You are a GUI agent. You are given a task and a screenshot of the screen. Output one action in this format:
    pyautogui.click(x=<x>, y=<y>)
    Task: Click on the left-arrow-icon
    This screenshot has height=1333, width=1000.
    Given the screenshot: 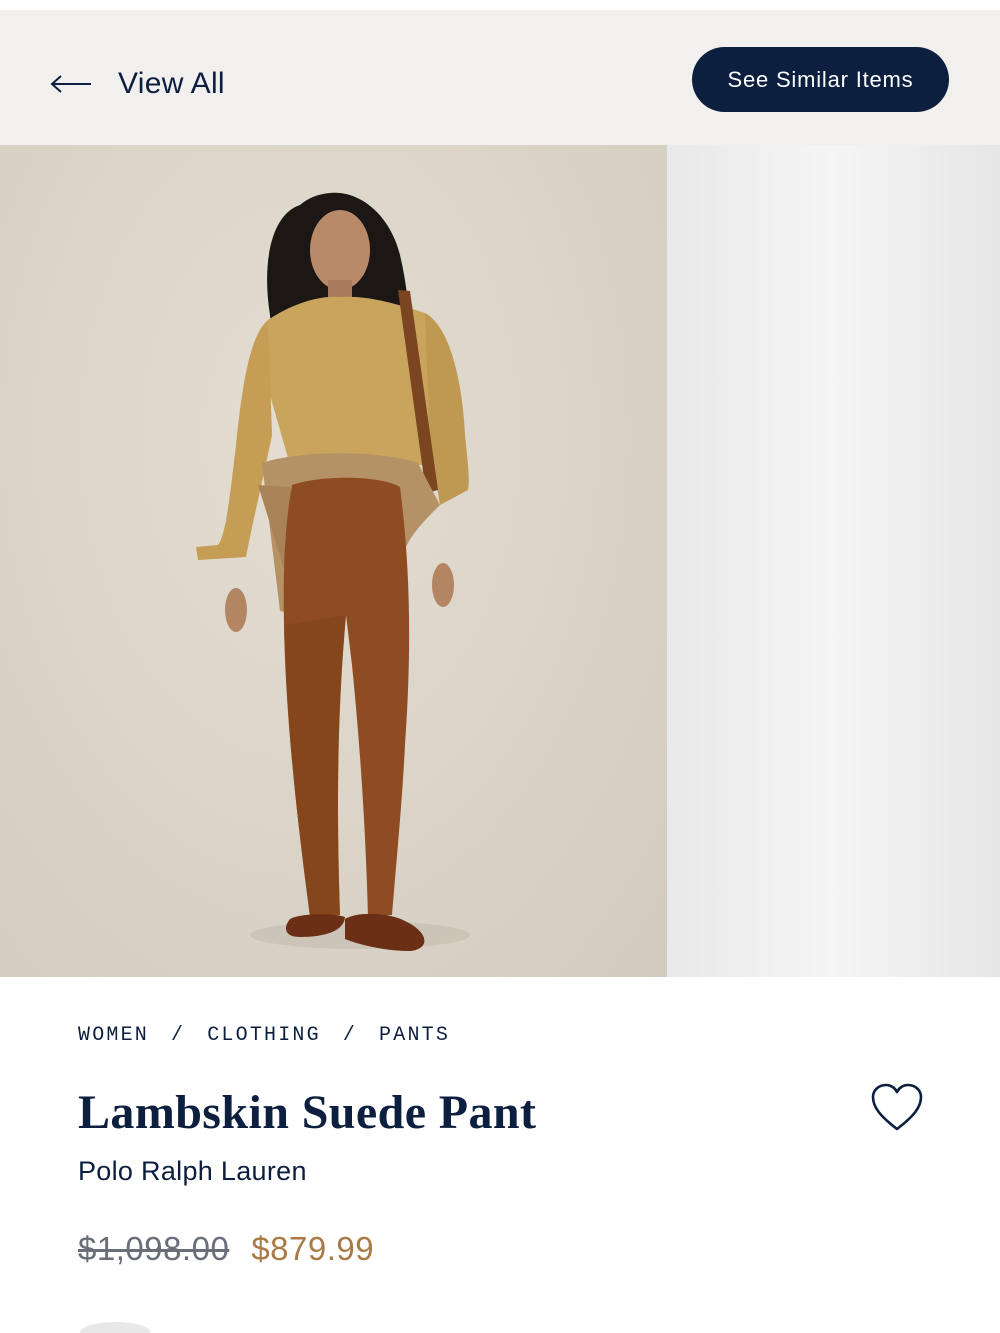 What is the action you would take?
    pyautogui.click(x=70, y=84)
    